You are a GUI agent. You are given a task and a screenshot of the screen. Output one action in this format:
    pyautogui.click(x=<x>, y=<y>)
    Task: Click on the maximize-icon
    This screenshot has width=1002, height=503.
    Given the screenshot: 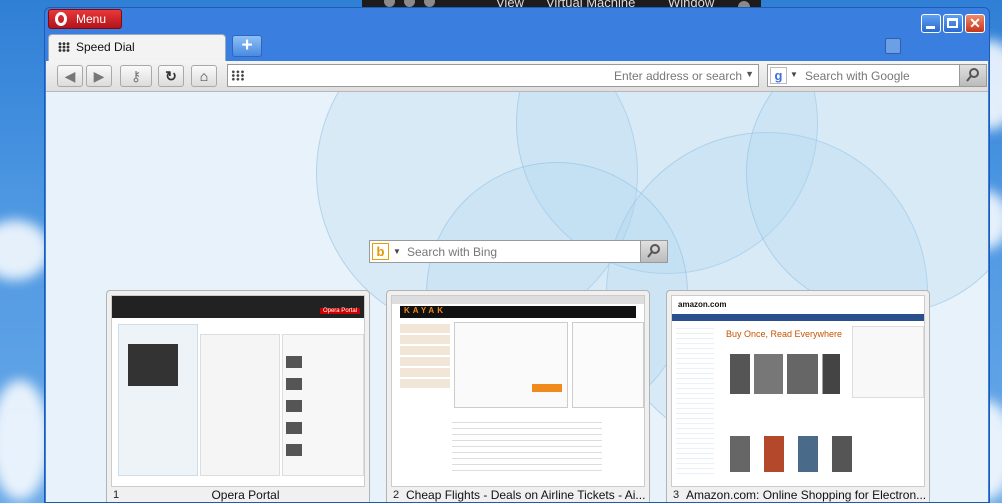 What is the action you would take?
    pyautogui.click(x=952, y=23)
    